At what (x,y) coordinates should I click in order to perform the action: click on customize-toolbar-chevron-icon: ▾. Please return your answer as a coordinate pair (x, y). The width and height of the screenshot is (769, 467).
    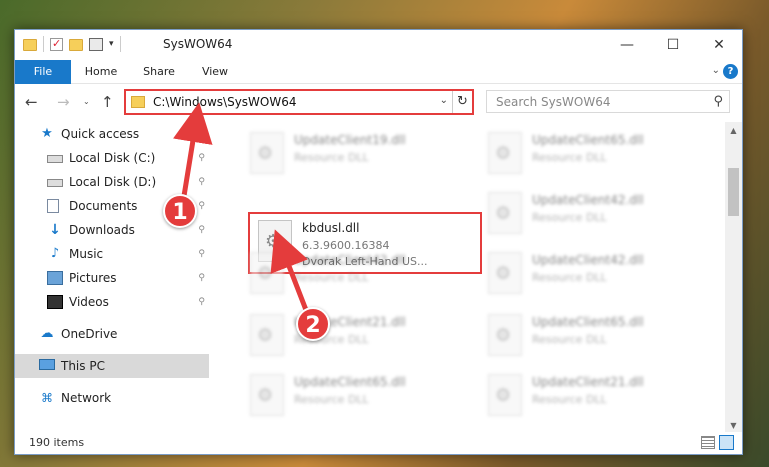
    Looking at the image, I should click on (111, 44).